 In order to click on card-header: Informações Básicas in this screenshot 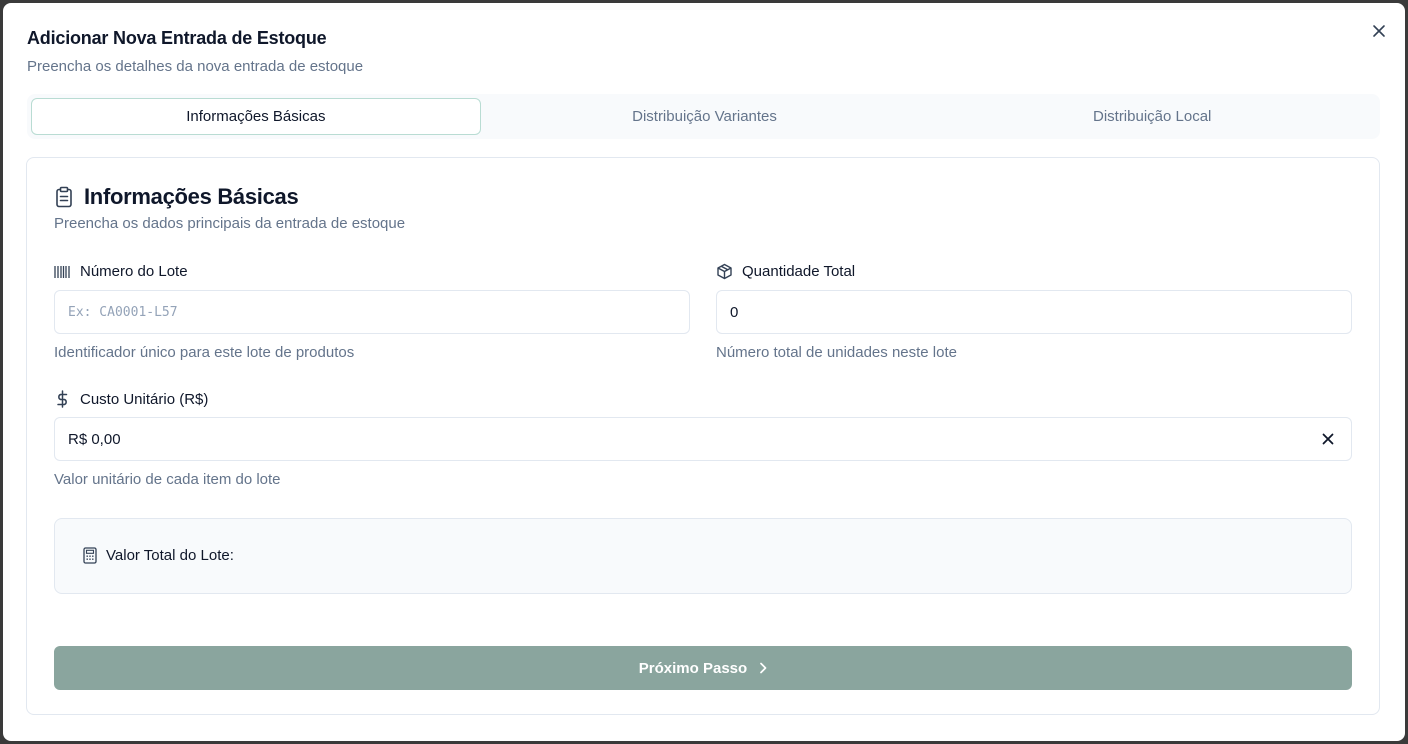, I will do `click(176, 197)`.